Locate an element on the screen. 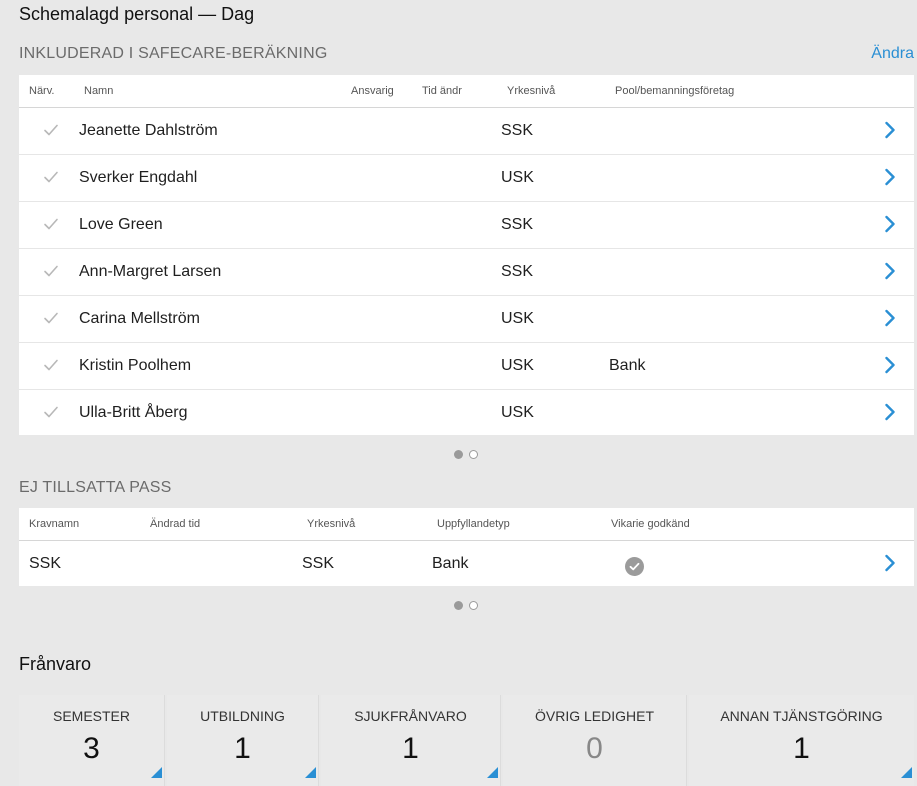 The width and height of the screenshot is (917, 786). col-fulfillment: Uppfyllandetyp is located at coordinates (473, 524).